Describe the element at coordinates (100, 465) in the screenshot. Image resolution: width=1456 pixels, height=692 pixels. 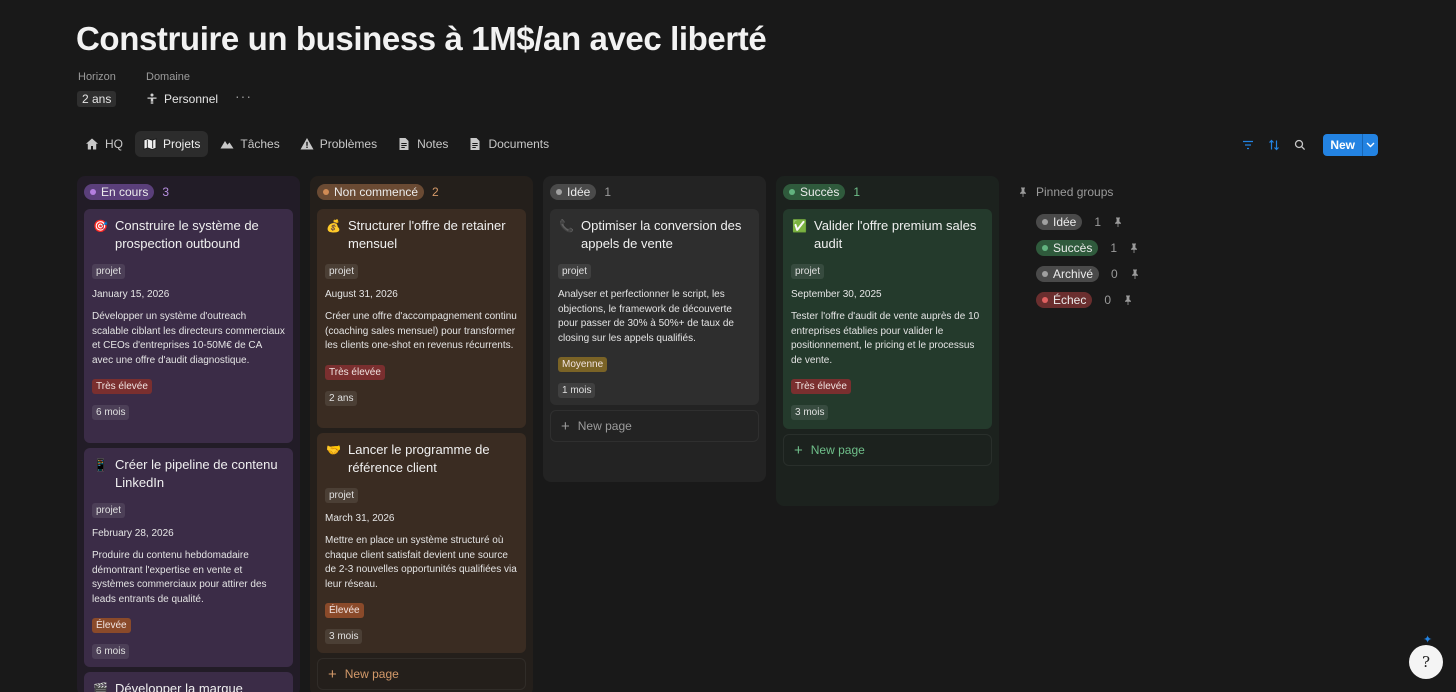
I see `phone-icon: 📱` at that location.